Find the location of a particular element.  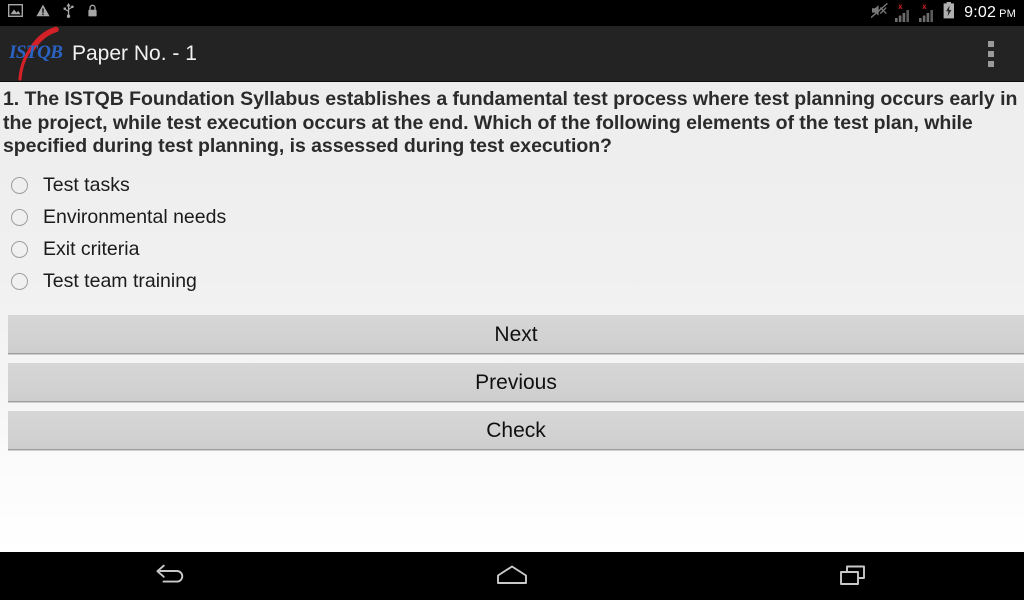

option-label: Test team training is located at coordinates (120, 281).